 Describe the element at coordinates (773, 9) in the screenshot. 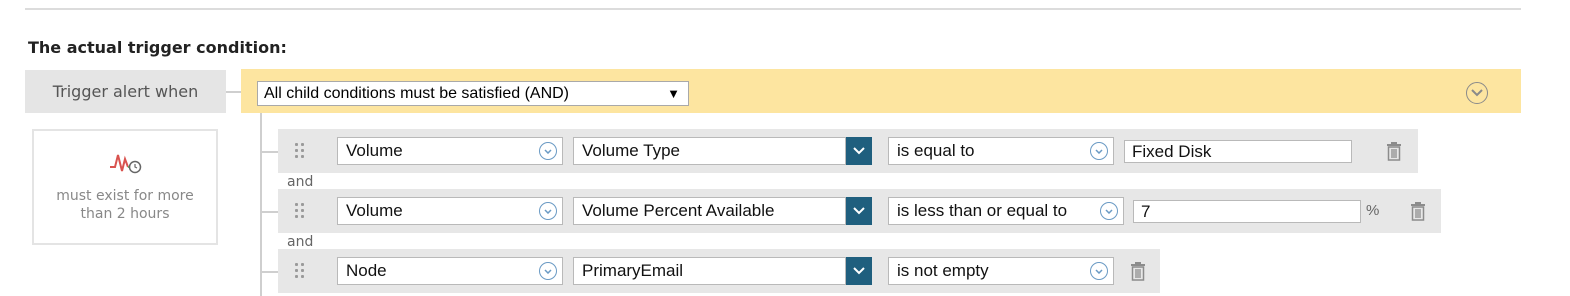

I see `top-divider` at that location.